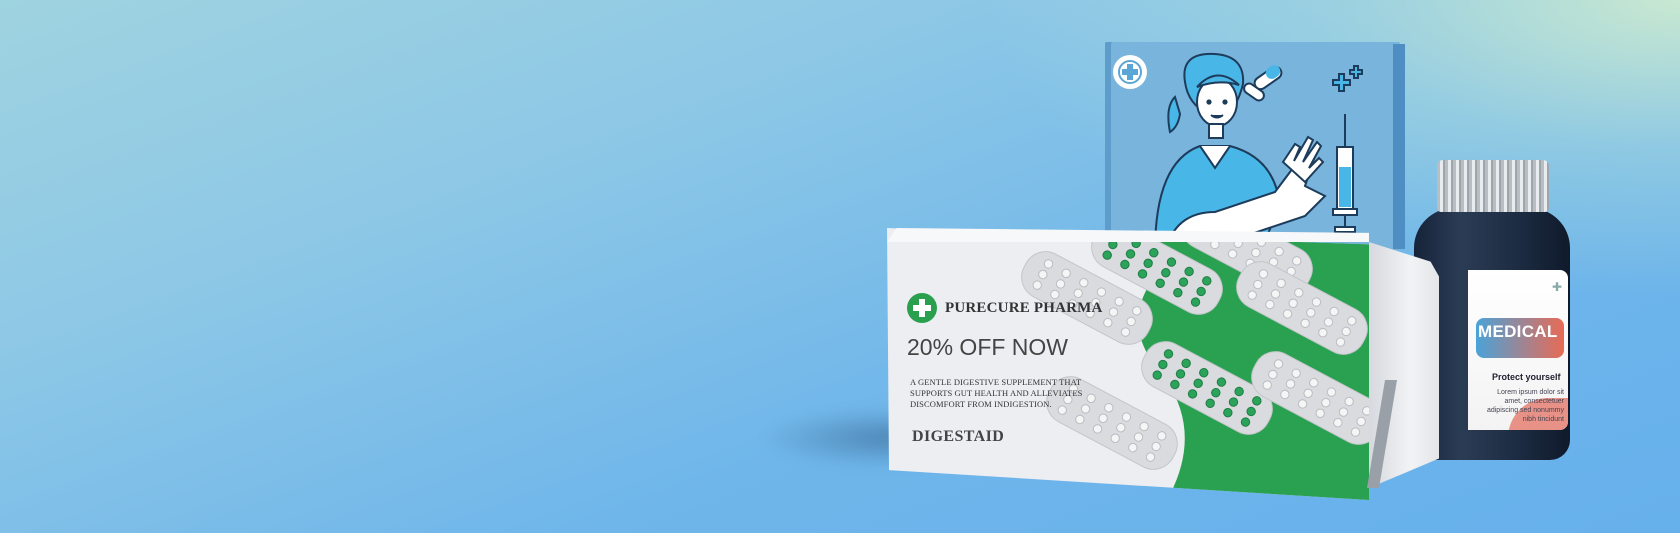  Describe the element at coordinates (958, 436) in the screenshot. I see `product-name: DIGESTAID` at that location.